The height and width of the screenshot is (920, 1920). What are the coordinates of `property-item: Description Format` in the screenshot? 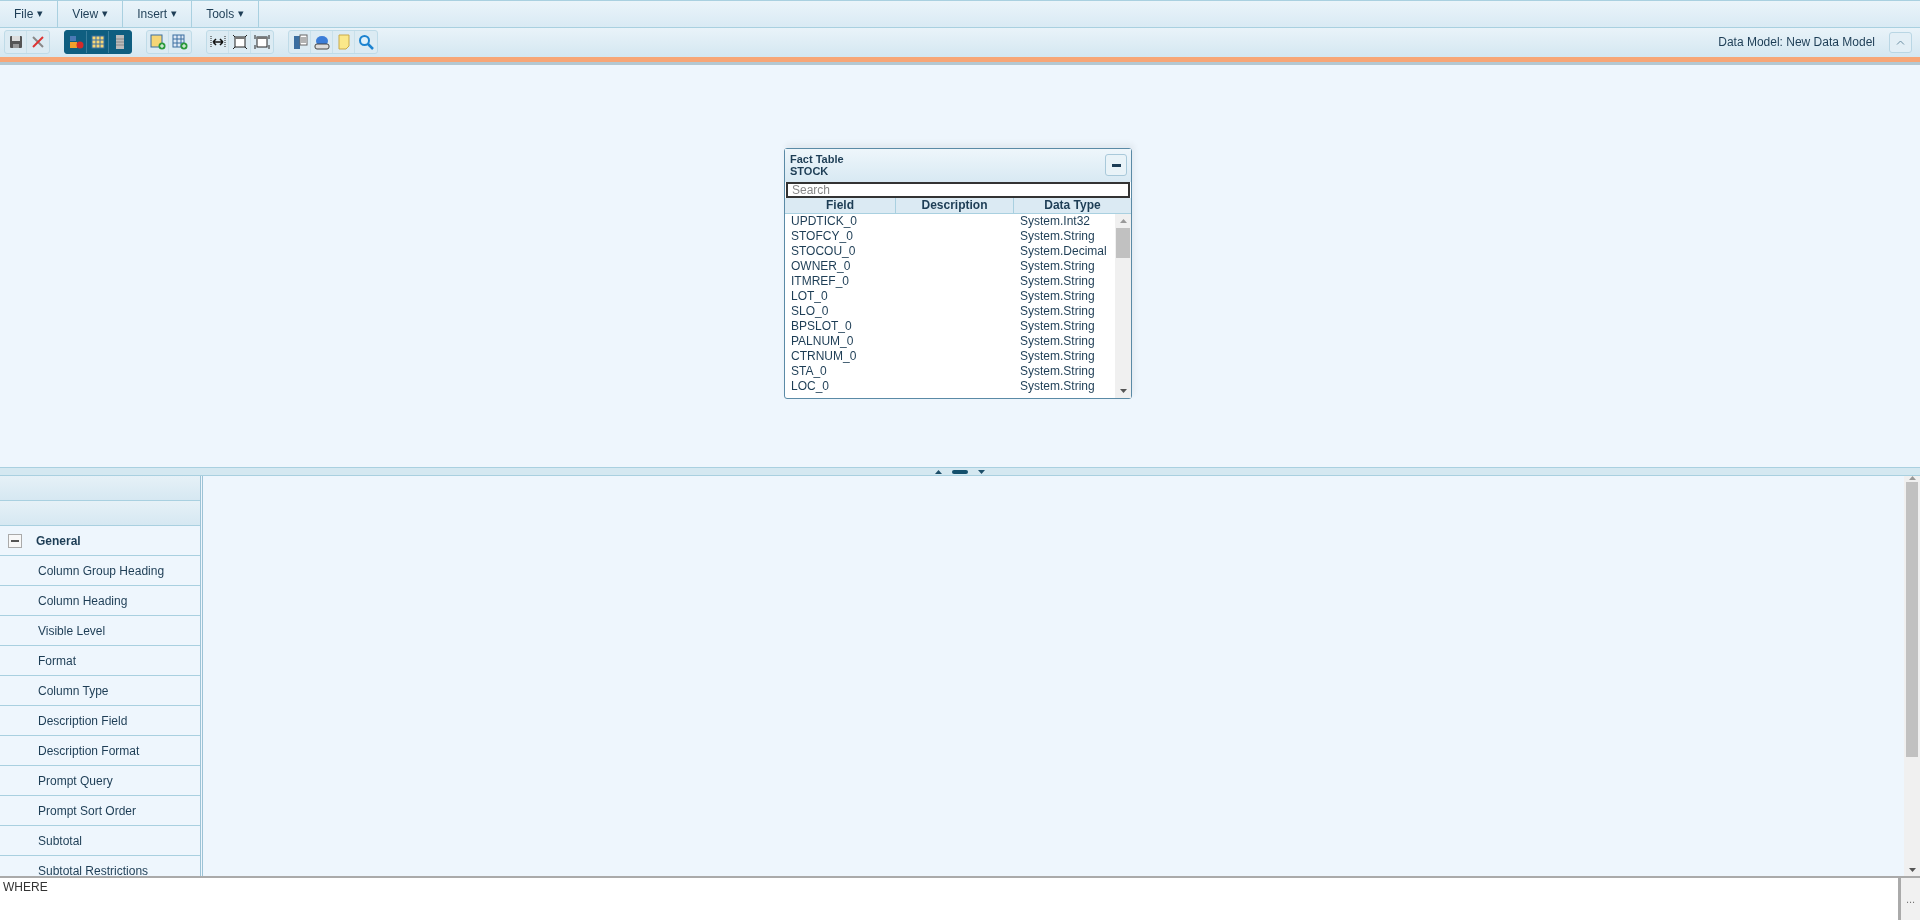 It's located at (70, 750).